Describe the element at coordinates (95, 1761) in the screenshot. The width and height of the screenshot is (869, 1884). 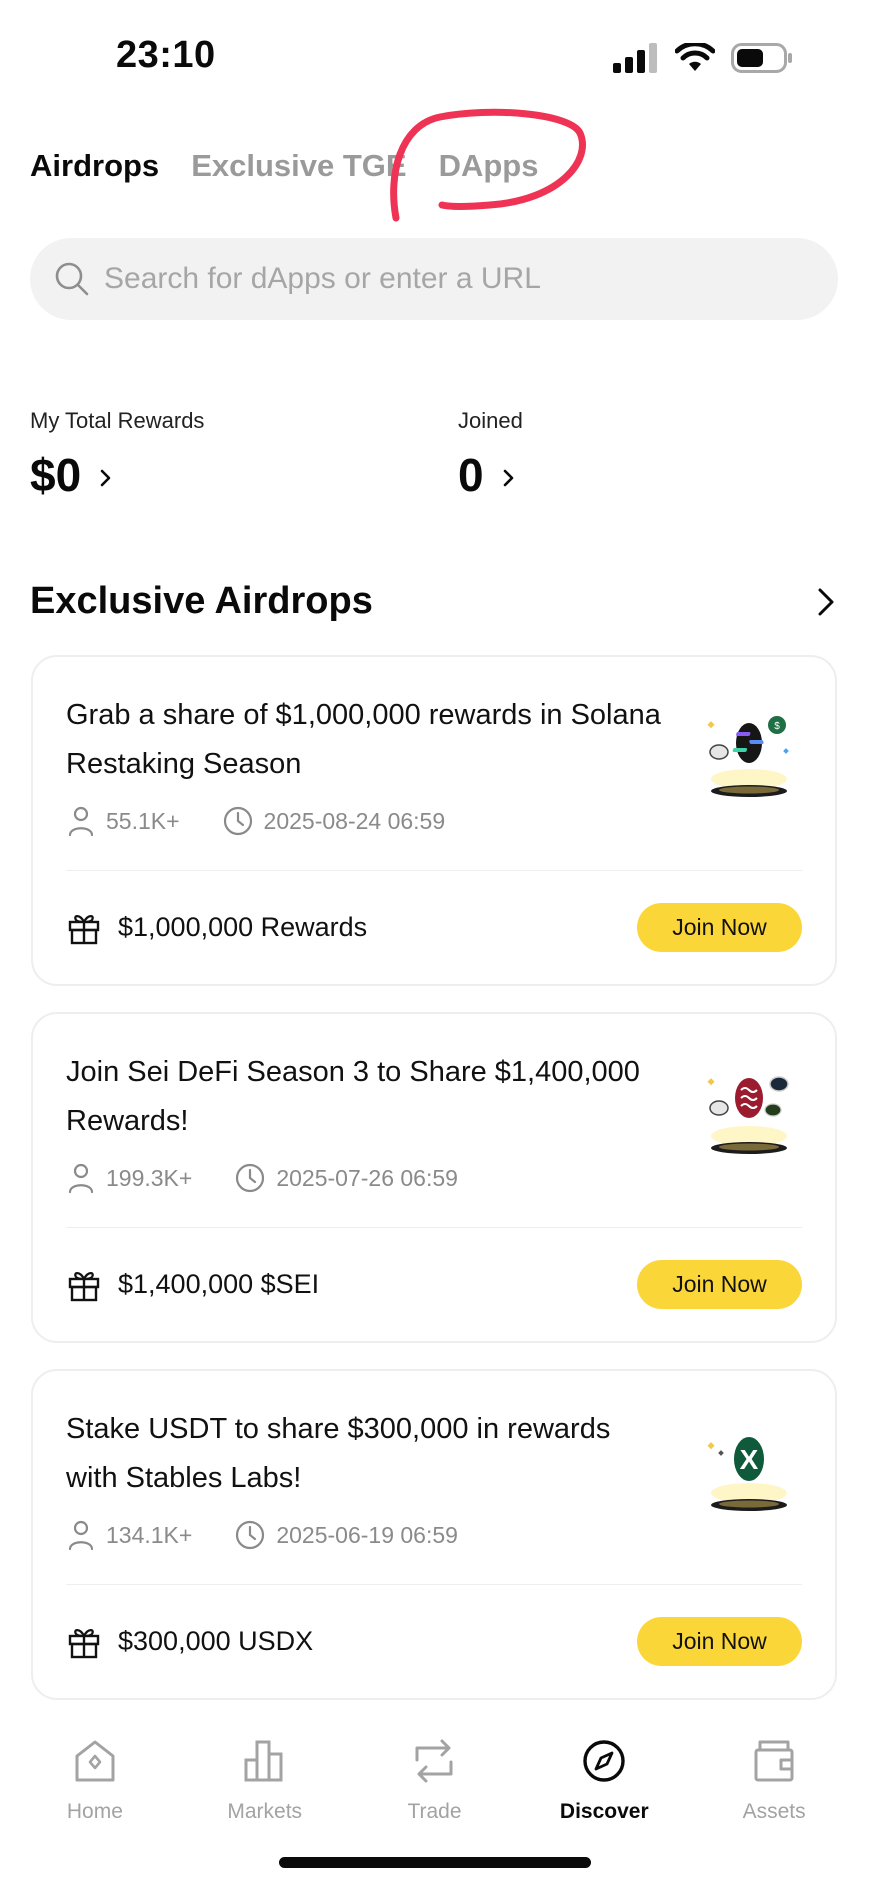
I see `home-icon` at that location.